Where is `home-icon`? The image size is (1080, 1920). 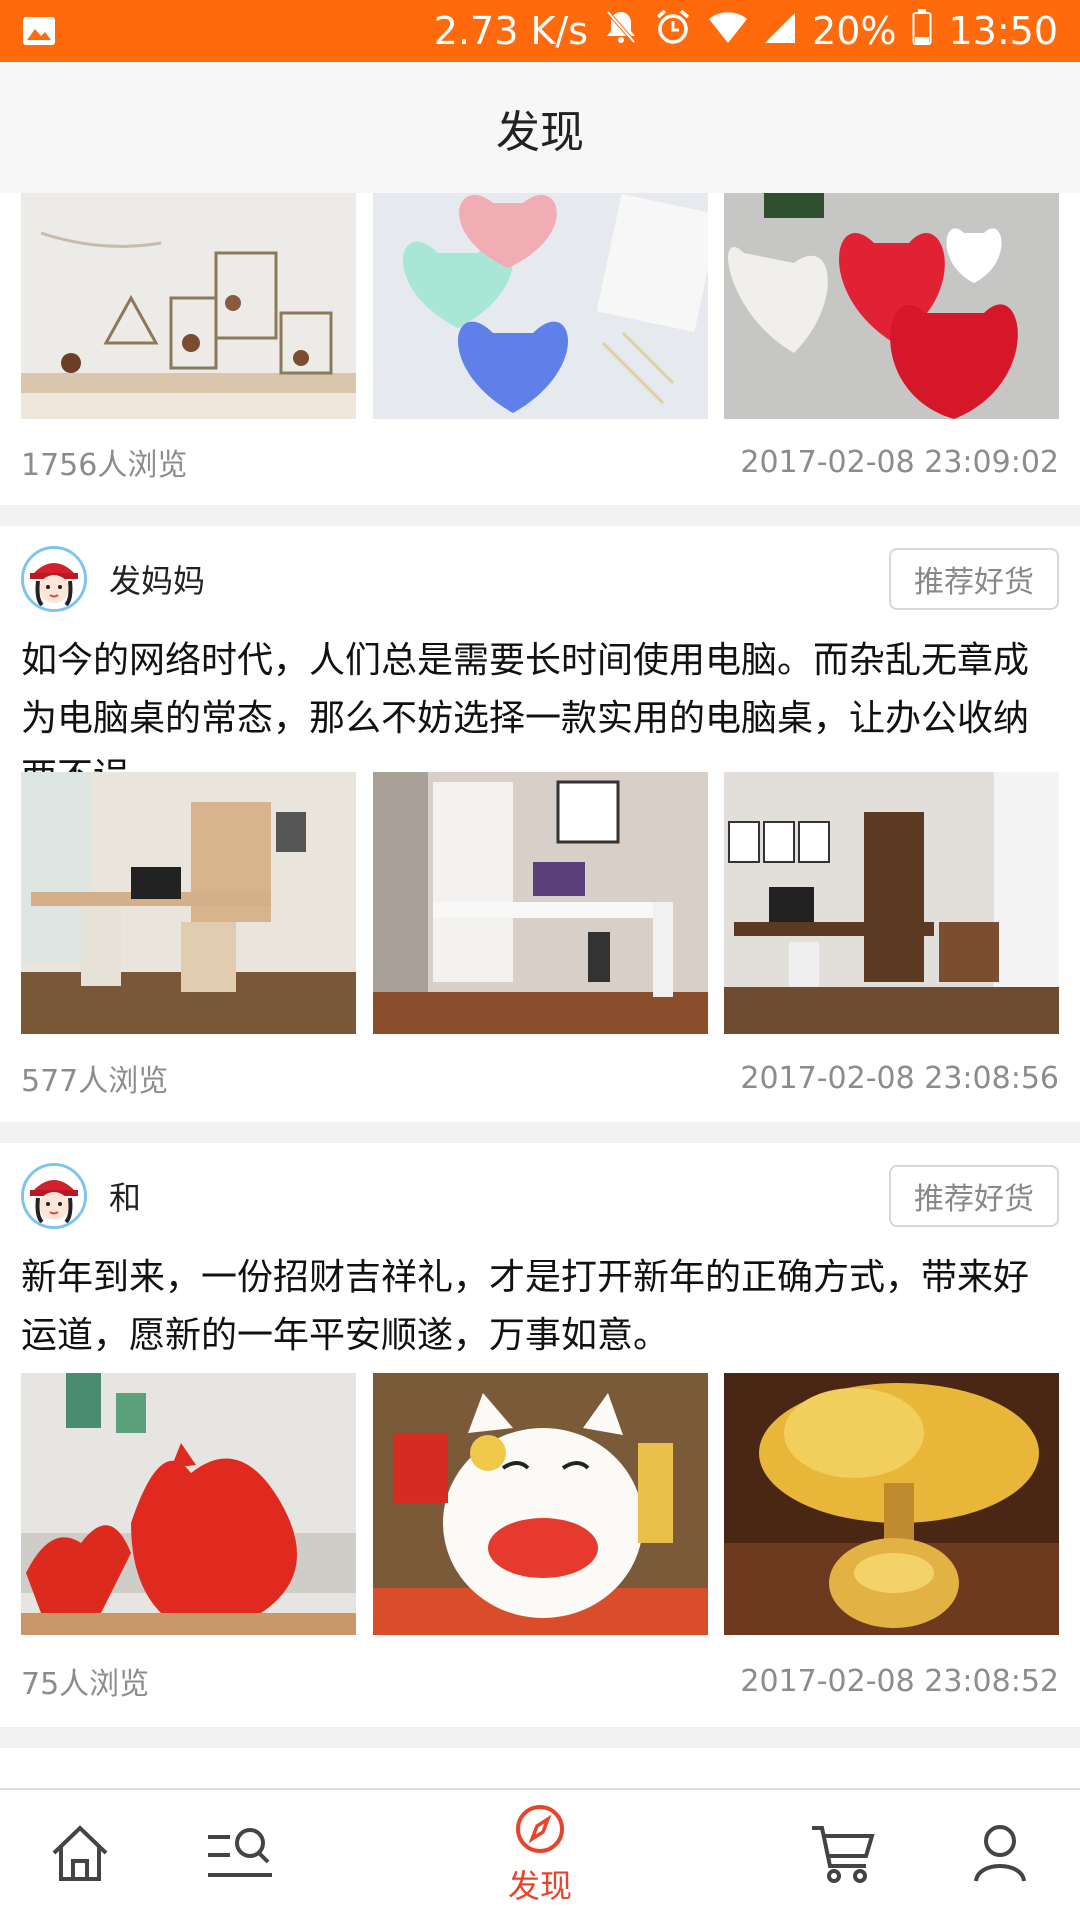 home-icon is located at coordinates (80, 1855).